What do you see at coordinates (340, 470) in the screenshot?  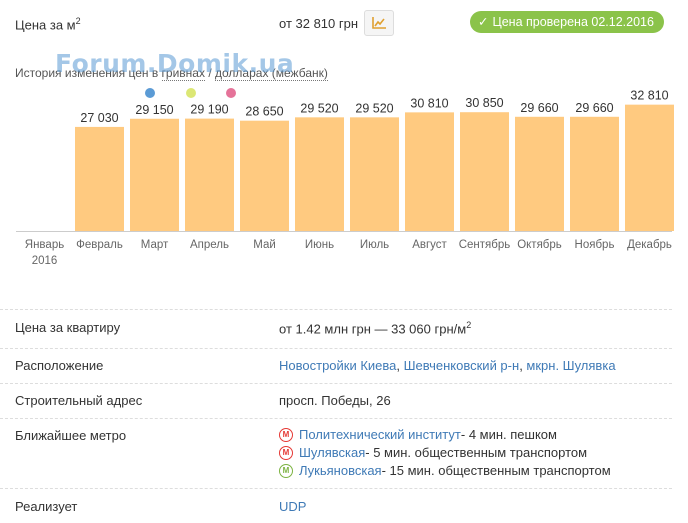 I see `metro-station-link: Лукьяновская` at bounding box center [340, 470].